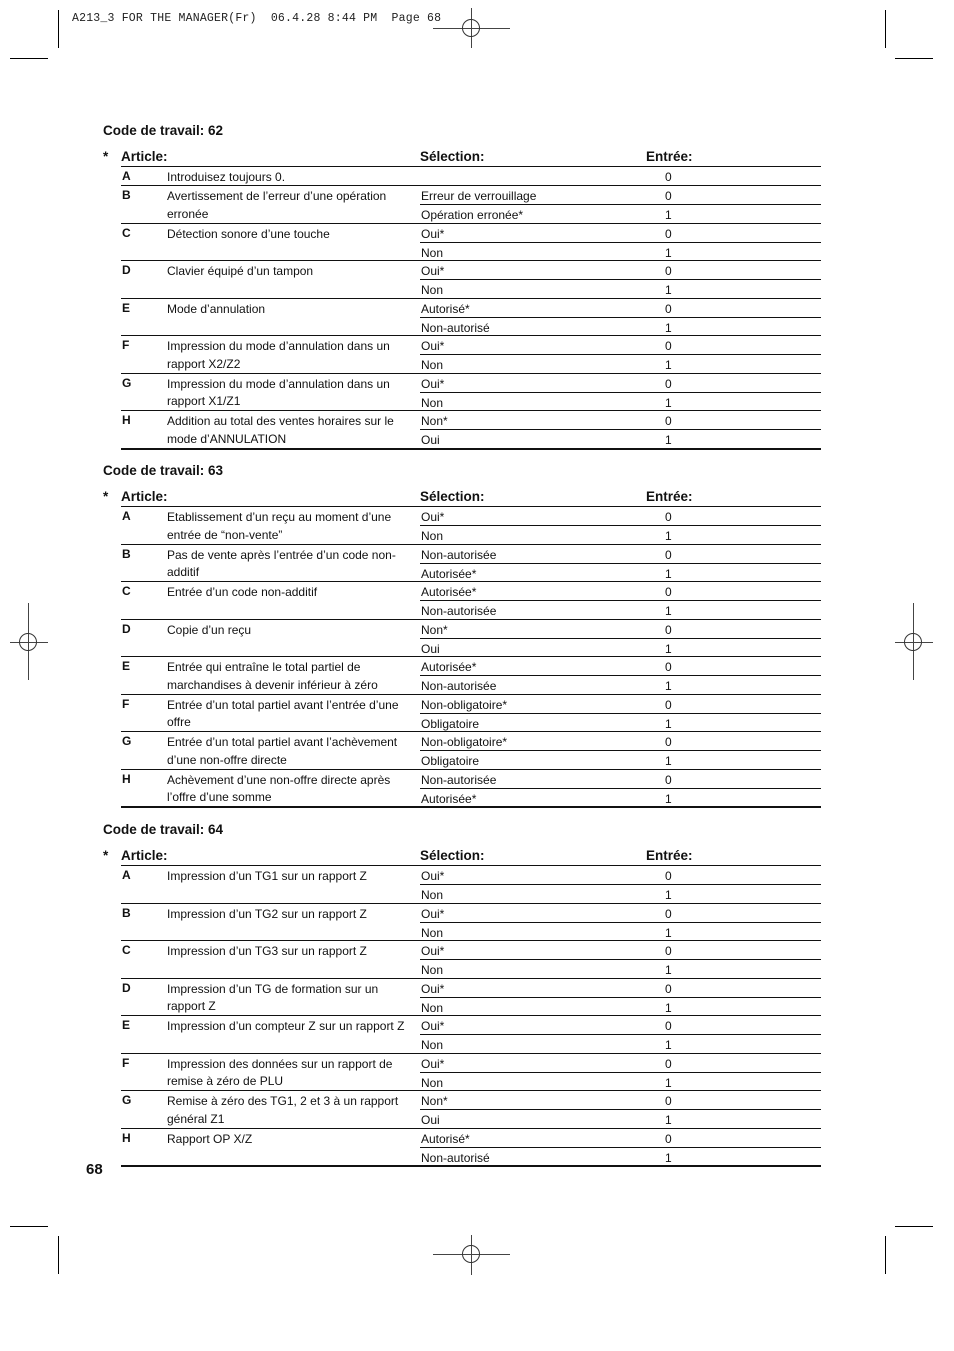  I want to click on option-label: Obligatoire, so click(450, 723).